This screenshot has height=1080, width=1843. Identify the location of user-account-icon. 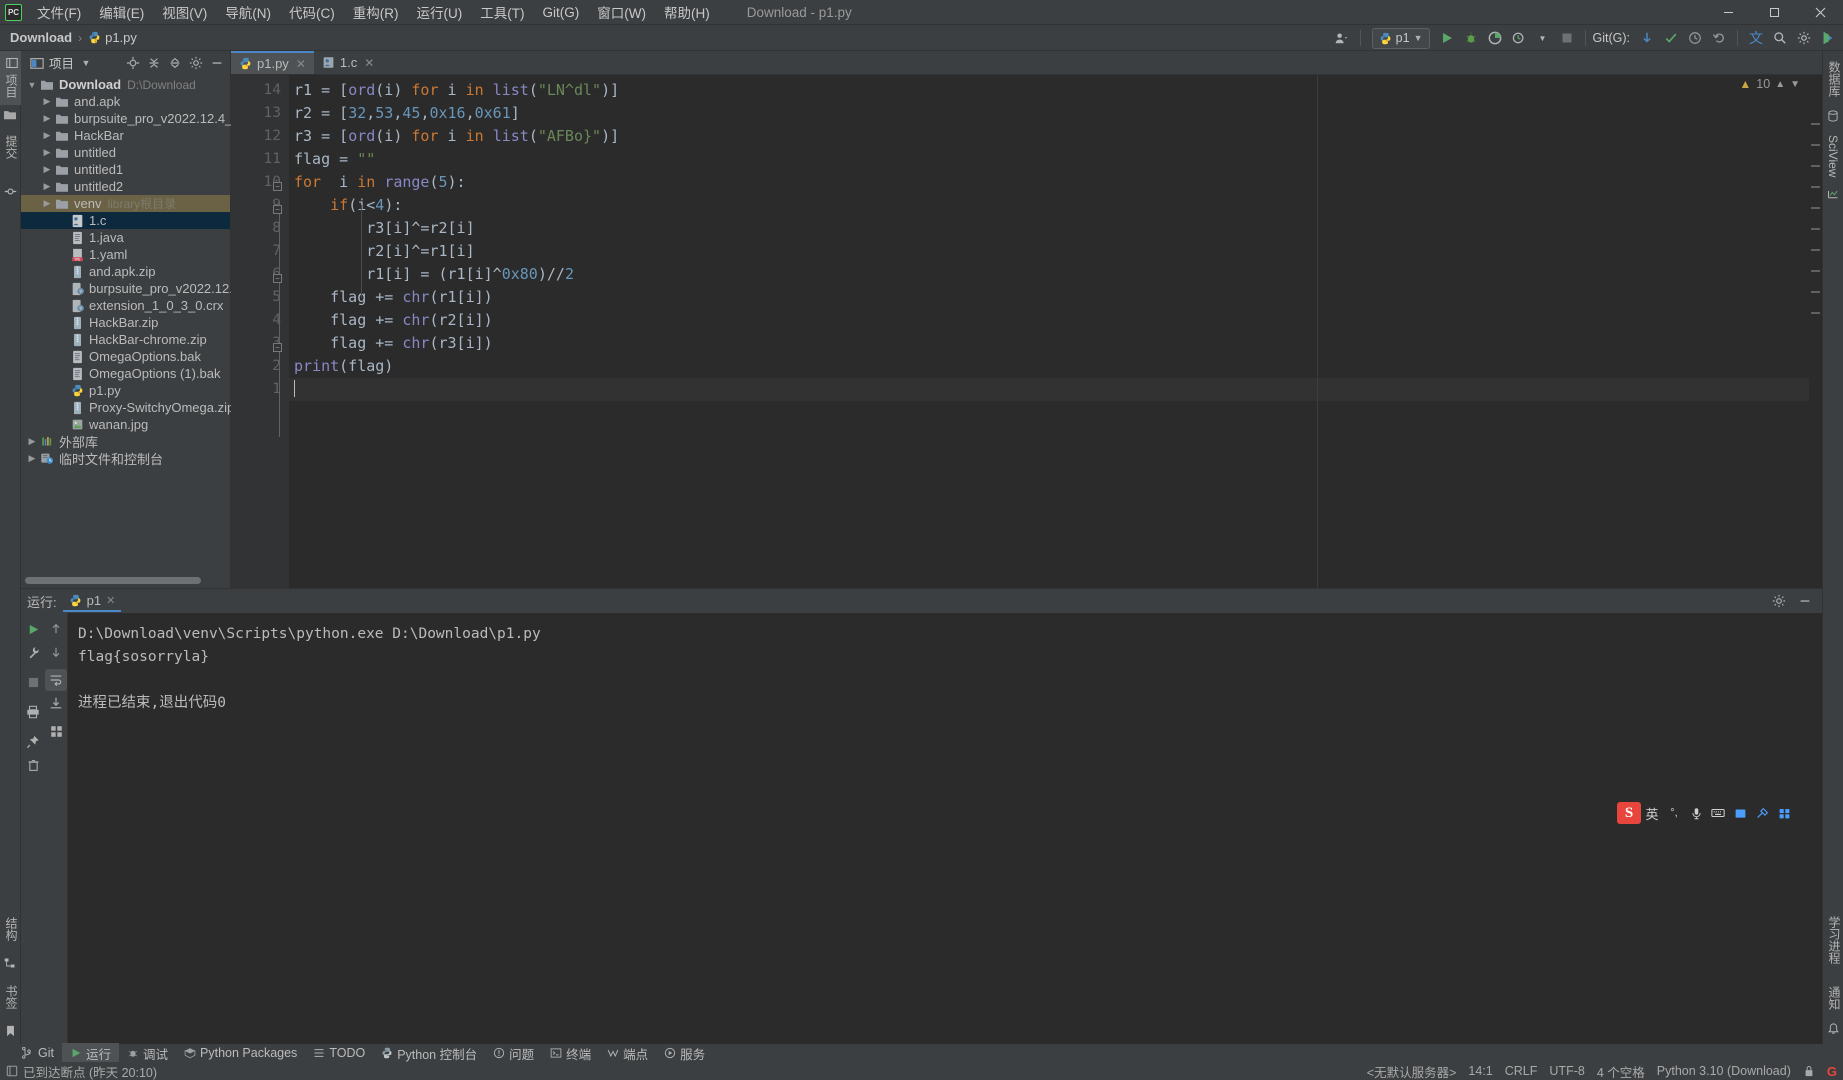
(1342, 38).